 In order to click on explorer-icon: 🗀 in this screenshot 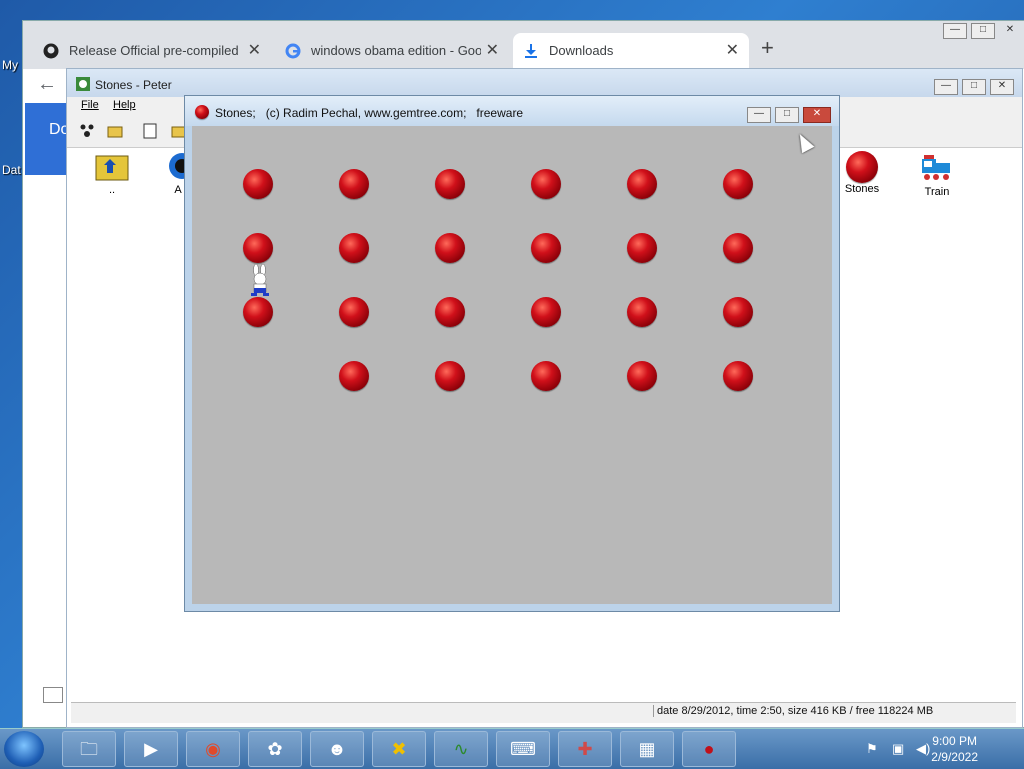, I will do `click(89, 749)`.